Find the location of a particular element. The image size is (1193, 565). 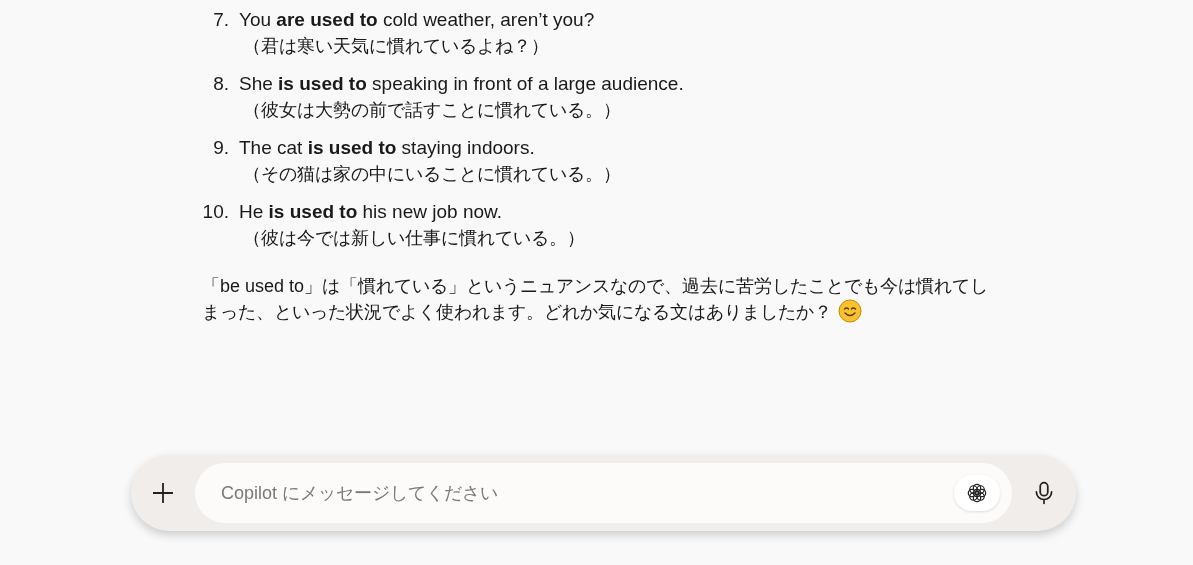

translation-text: （彼女は大勢の前で話すことに慣れている。） is located at coordinates (432, 110).